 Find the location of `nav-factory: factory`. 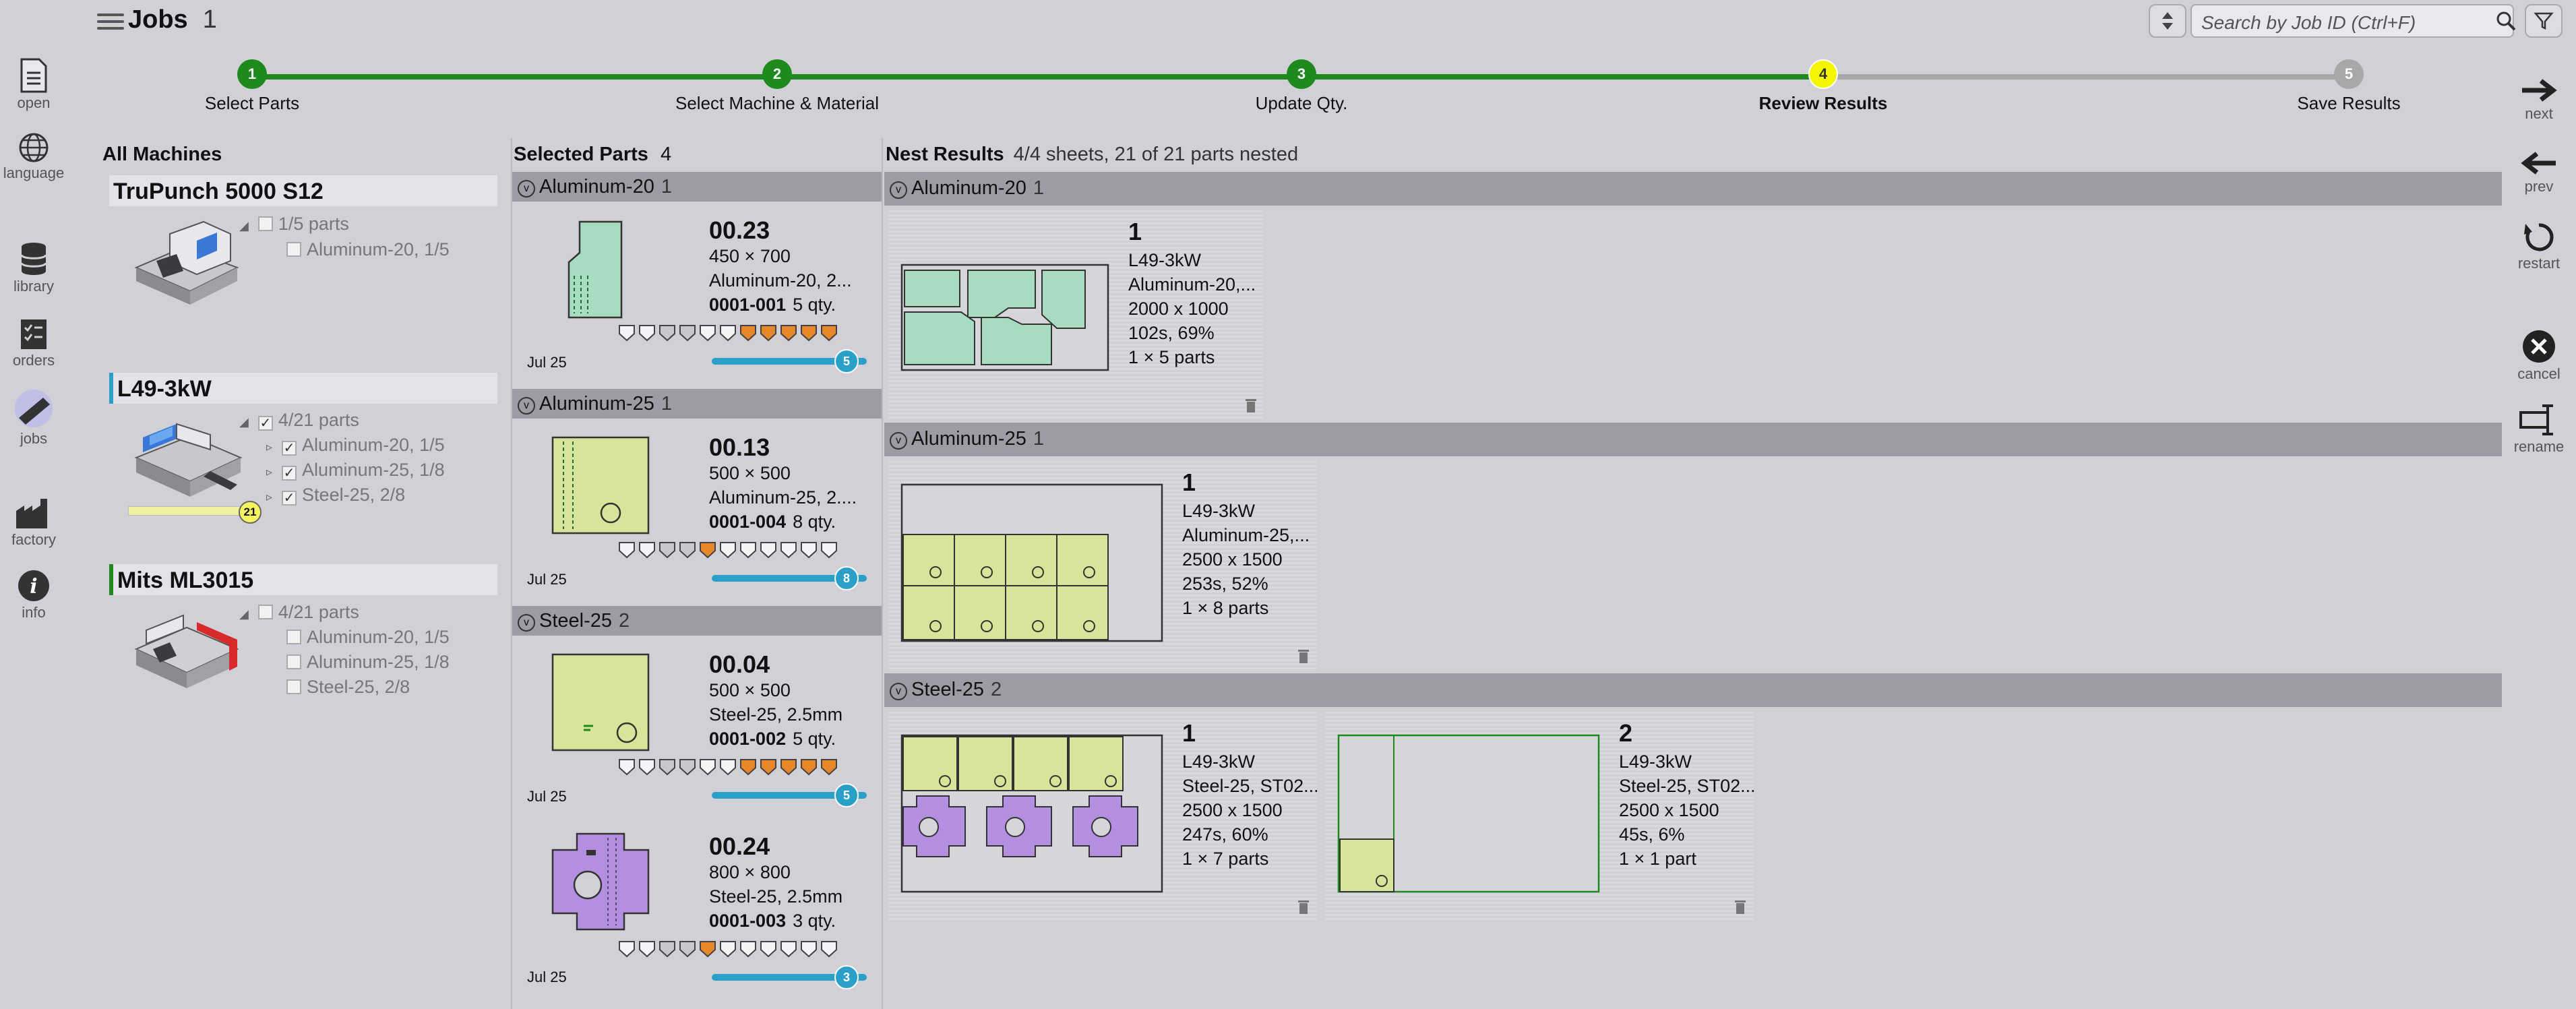

nav-factory: factory is located at coordinates (33, 522).